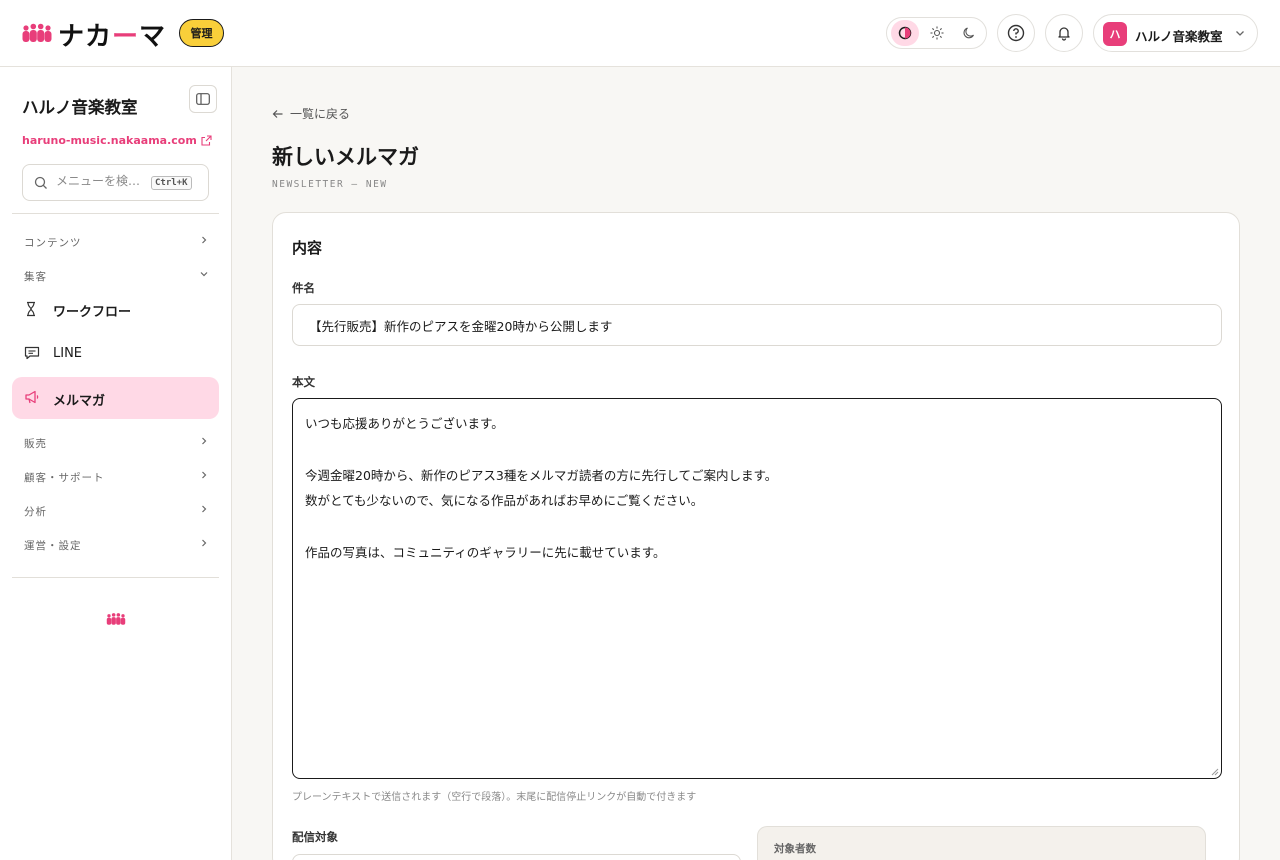 Image resolution: width=1280 pixels, height=860 pixels. I want to click on account-name: ハルノ音楽教室, so click(1179, 36).